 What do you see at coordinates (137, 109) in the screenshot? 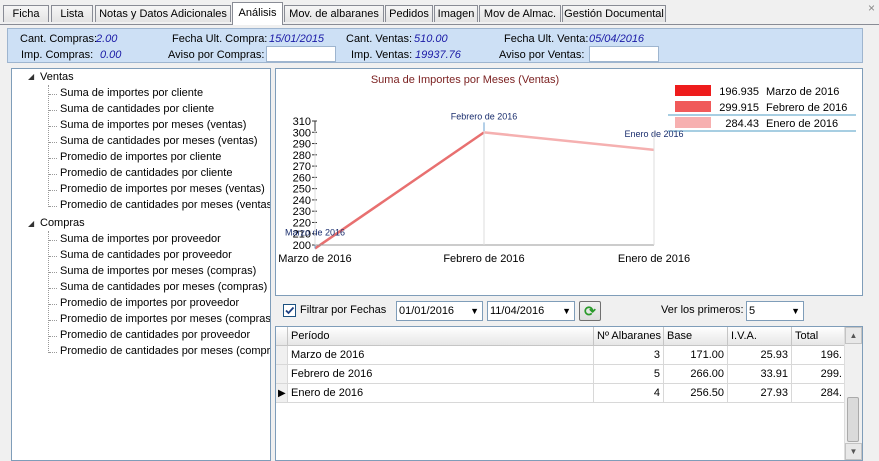
I see `tree-ventas-item: Suma de cantidades por cliente` at bounding box center [137, 109].